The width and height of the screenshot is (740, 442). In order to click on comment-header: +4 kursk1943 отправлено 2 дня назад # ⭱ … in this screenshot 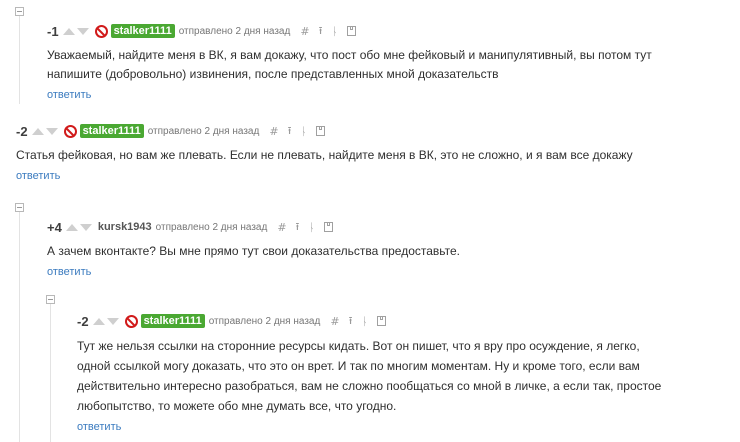, I will do `click(392, 227)`.